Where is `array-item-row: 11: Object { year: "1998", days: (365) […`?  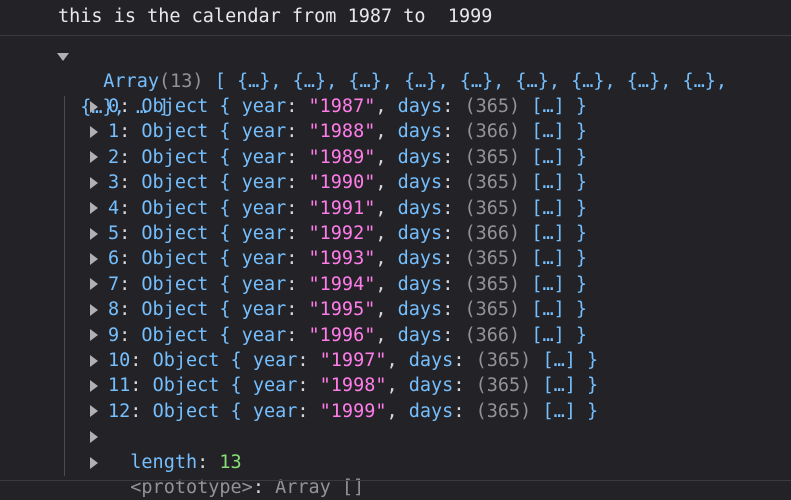 array-item-row: 11: Object { year: "1998", days: (365) [… is located at coordinates (353, 385).